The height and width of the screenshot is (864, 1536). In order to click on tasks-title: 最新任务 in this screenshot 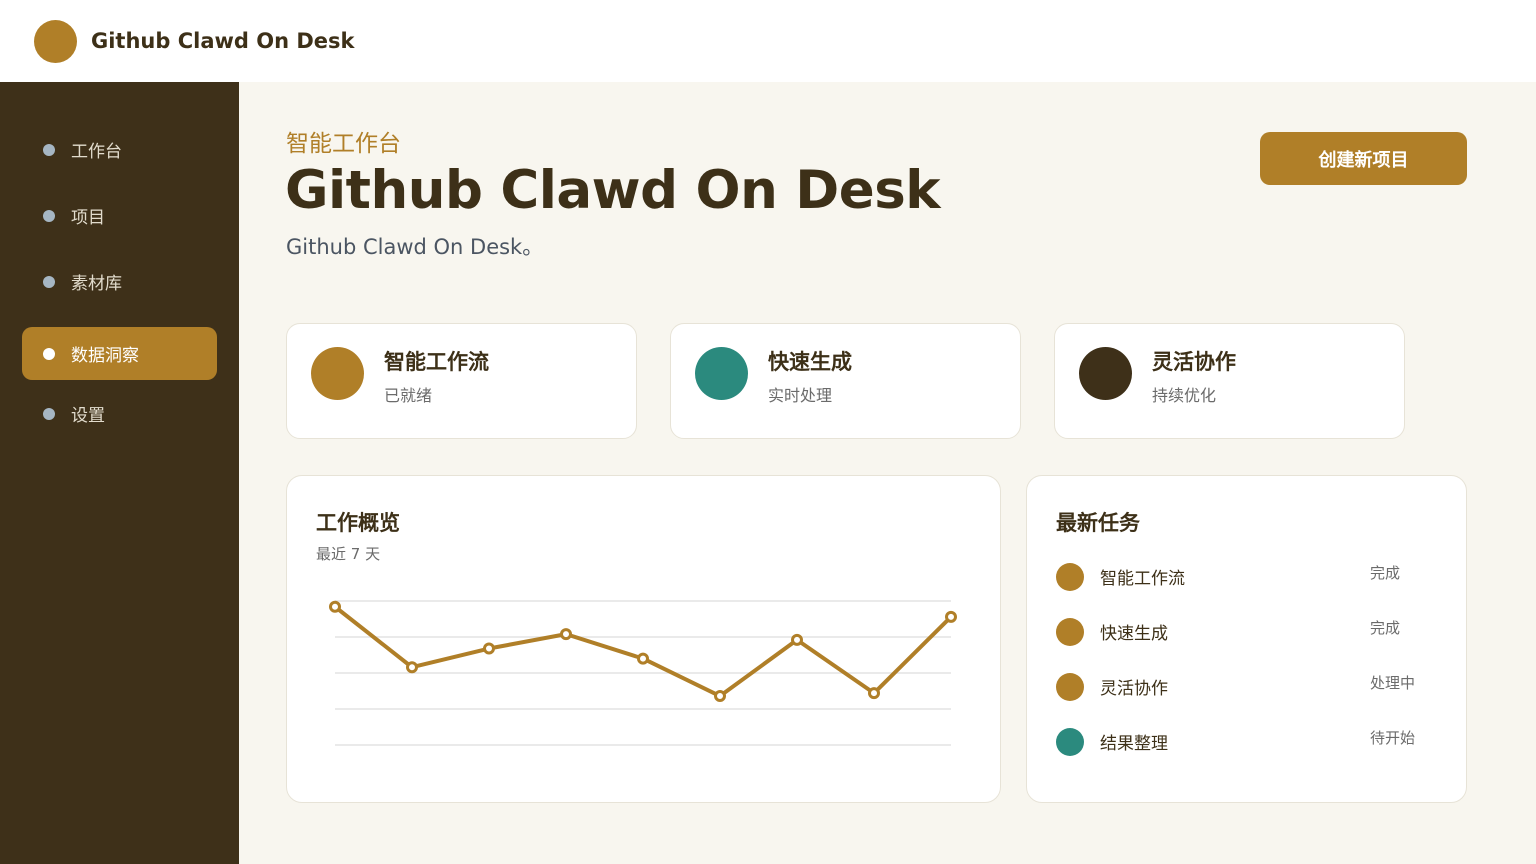, I will do `click(1098, 523)`.